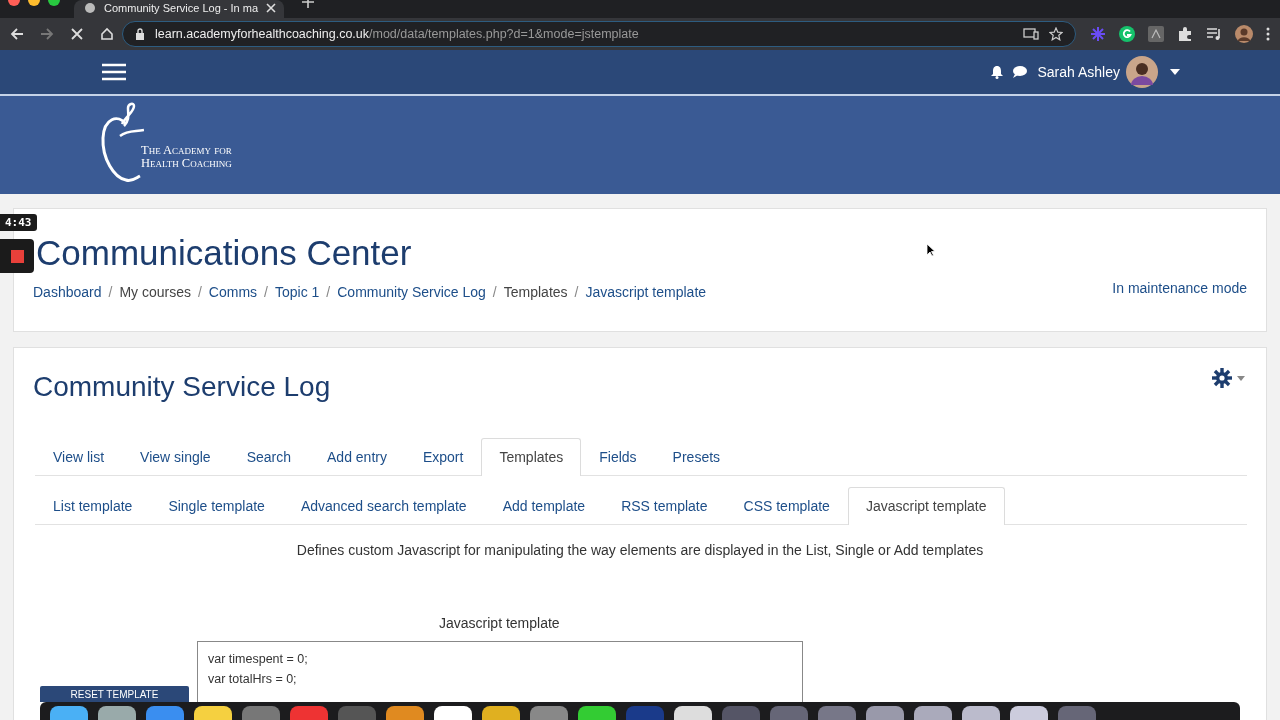  What do you see at coordinates (140, 34) in the screenshot?
I see `lock-icon` at bounding box center [140, 34].